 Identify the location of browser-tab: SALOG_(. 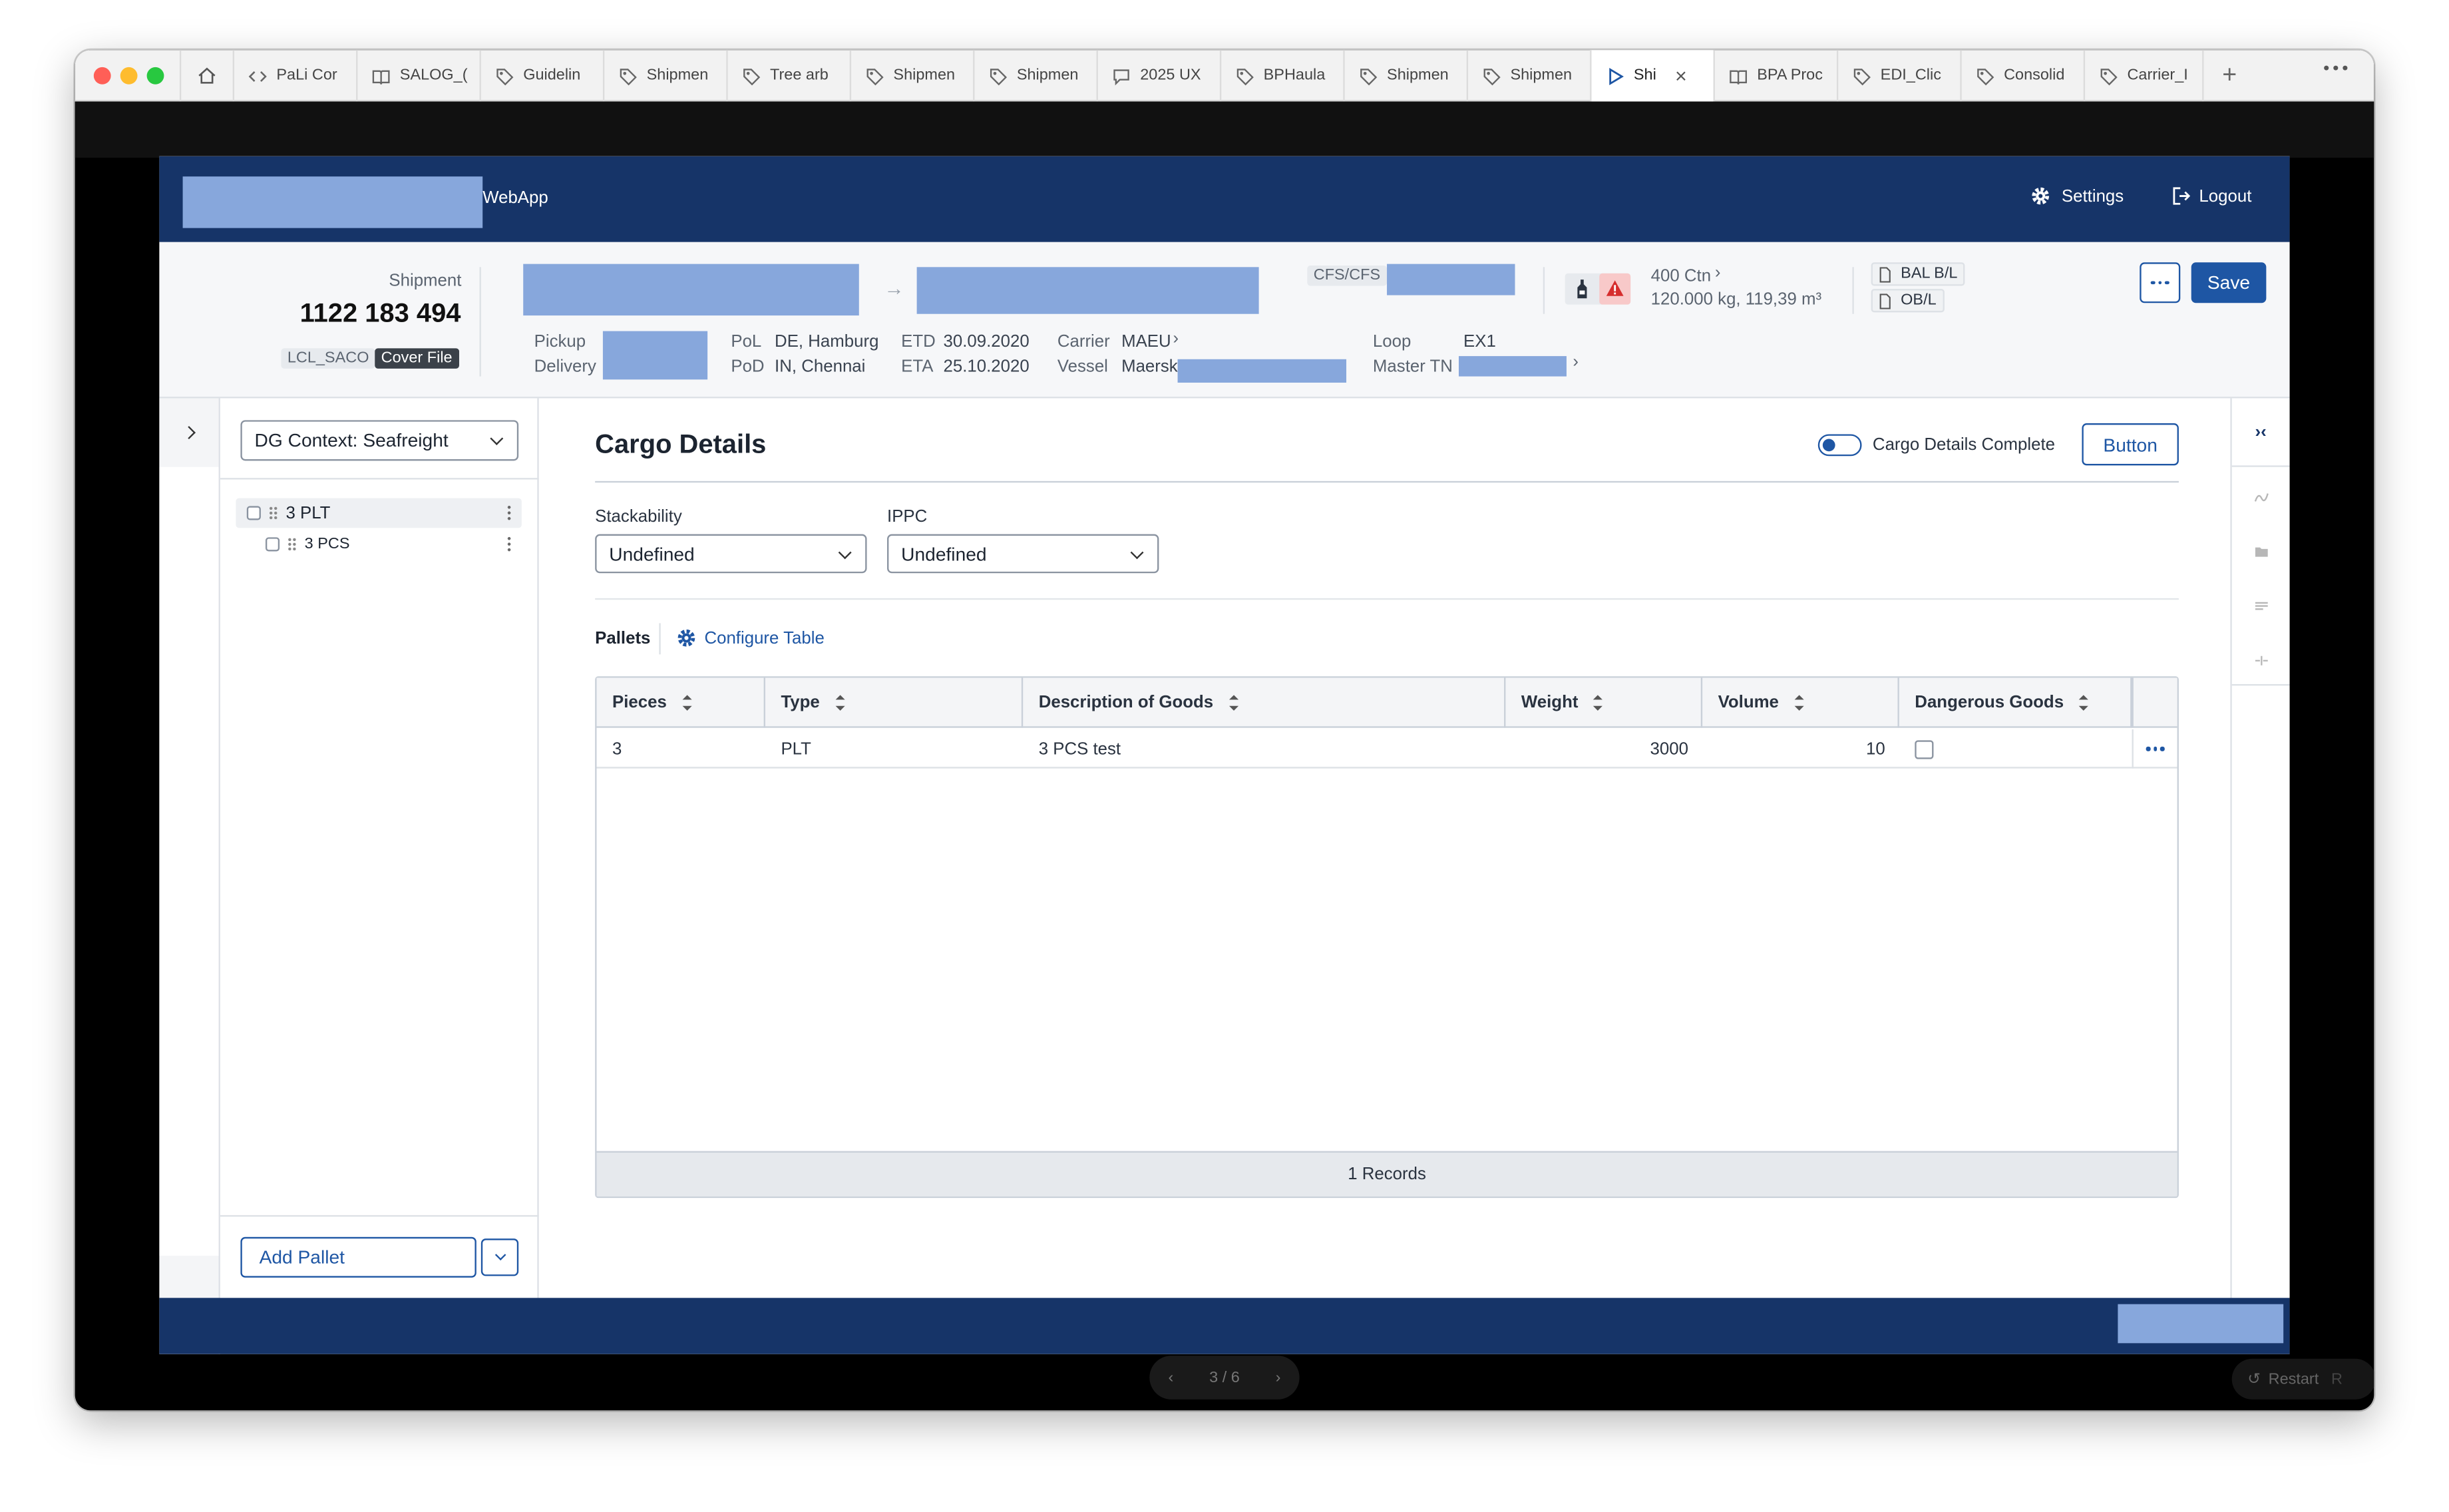
(418, 76).